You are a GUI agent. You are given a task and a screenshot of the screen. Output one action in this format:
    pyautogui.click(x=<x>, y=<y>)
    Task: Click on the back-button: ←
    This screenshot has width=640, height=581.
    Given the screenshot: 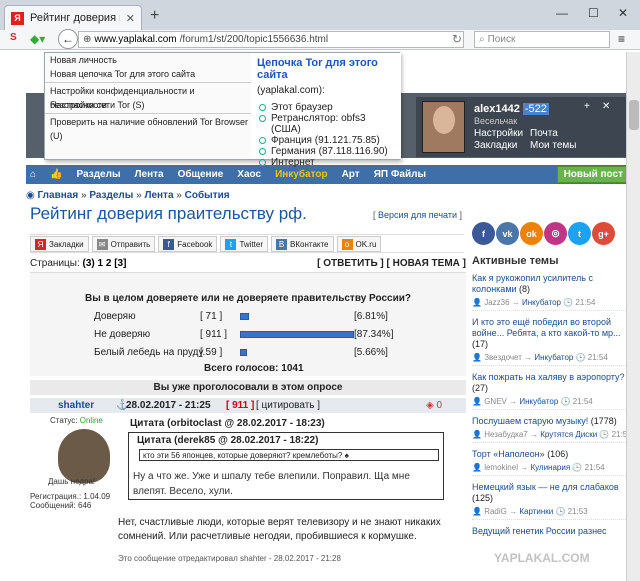 What is the action you would take?
    pyautogui.click(x=68, y=39)
    